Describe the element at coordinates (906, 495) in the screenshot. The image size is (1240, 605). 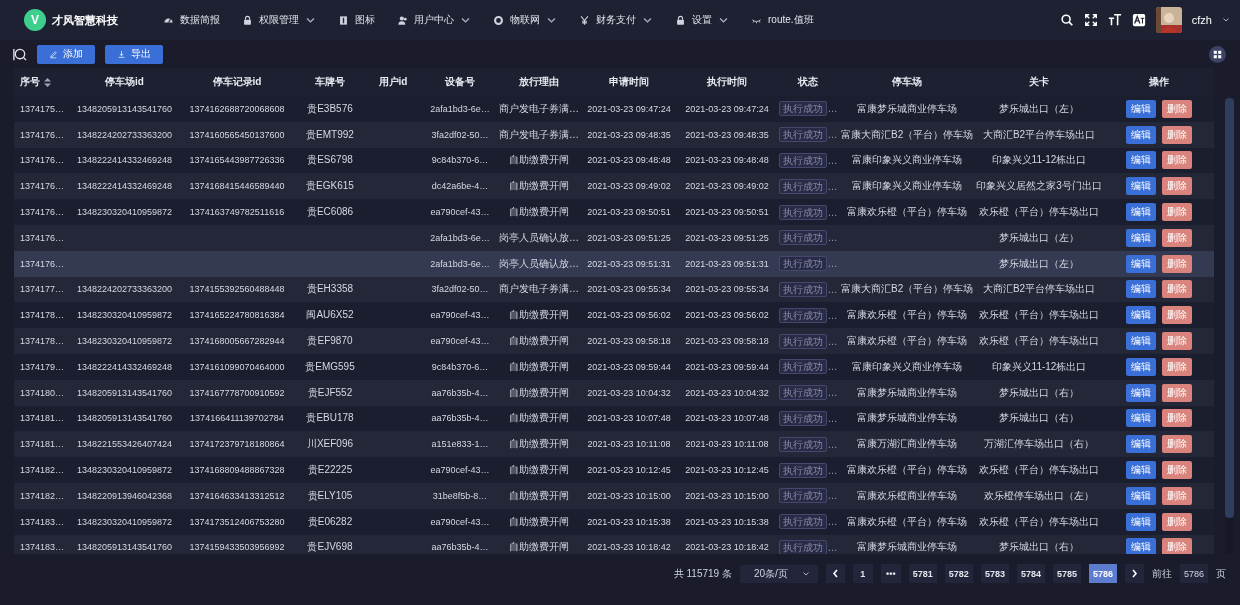
I see `table-cell: 富康欢乐橙商业停车场` at that location.